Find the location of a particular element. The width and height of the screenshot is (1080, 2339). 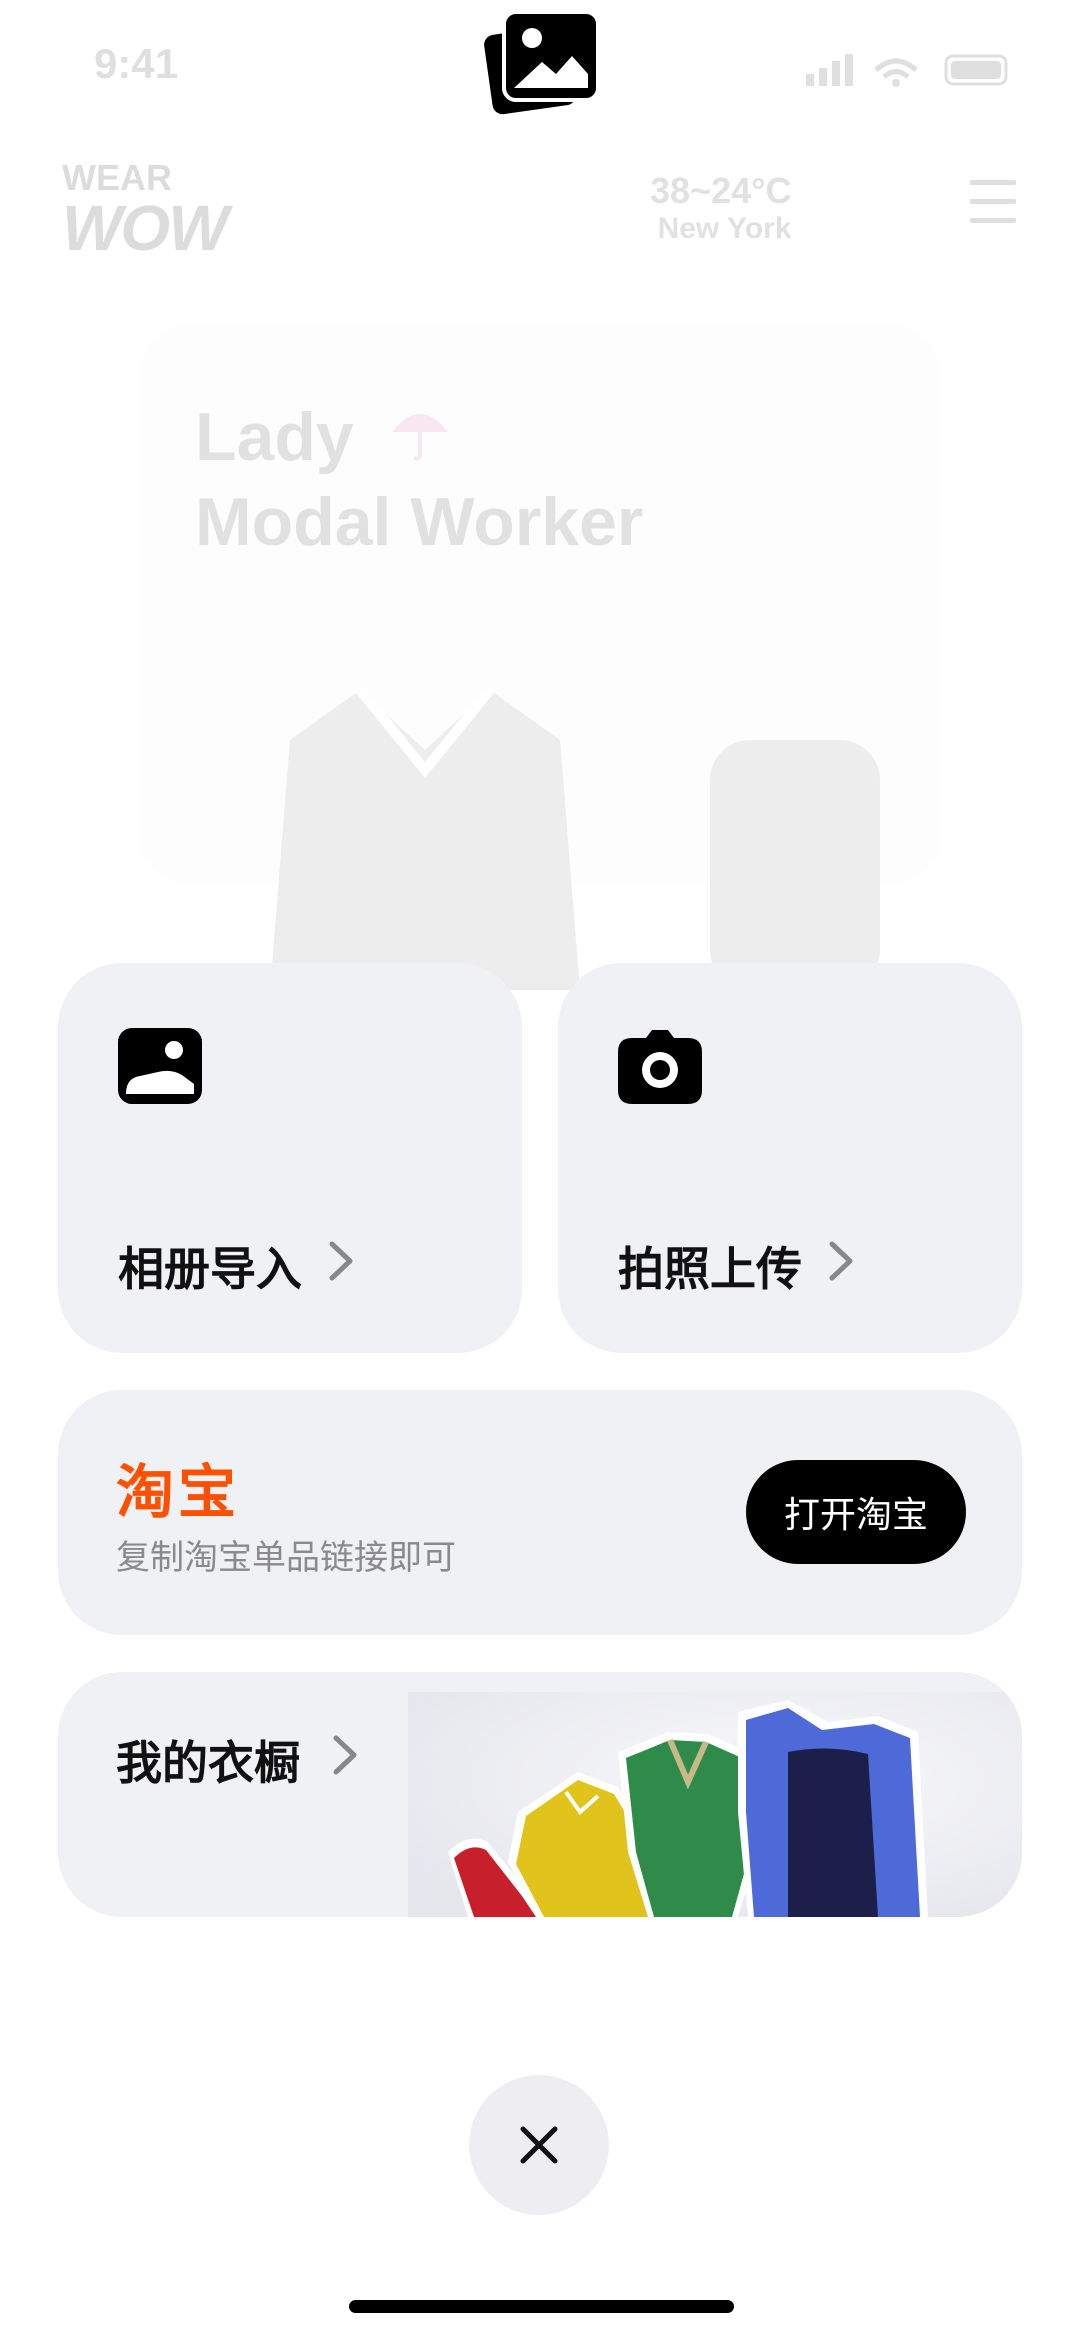

open-taobao-button: 打开淘宝 is located at coordinates (856, 1512).